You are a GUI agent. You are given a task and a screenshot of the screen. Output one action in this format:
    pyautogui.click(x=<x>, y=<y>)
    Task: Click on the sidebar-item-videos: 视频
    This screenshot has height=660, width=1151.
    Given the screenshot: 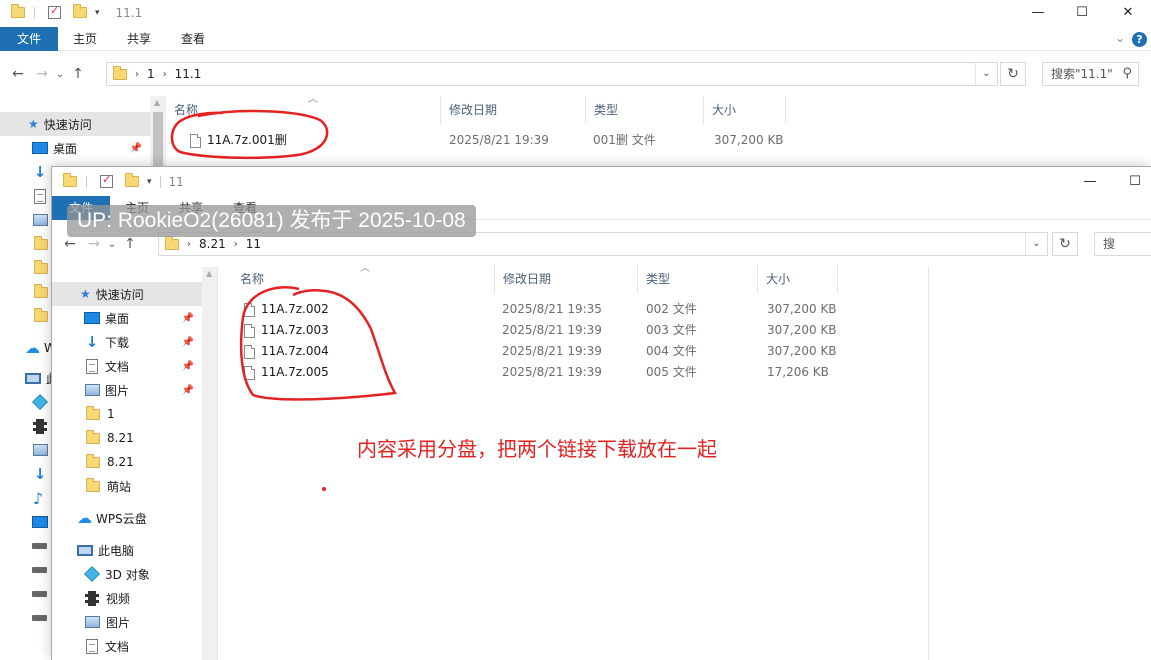 What is the action you would take?
    pyautogui.click(x=127, y=598)
    